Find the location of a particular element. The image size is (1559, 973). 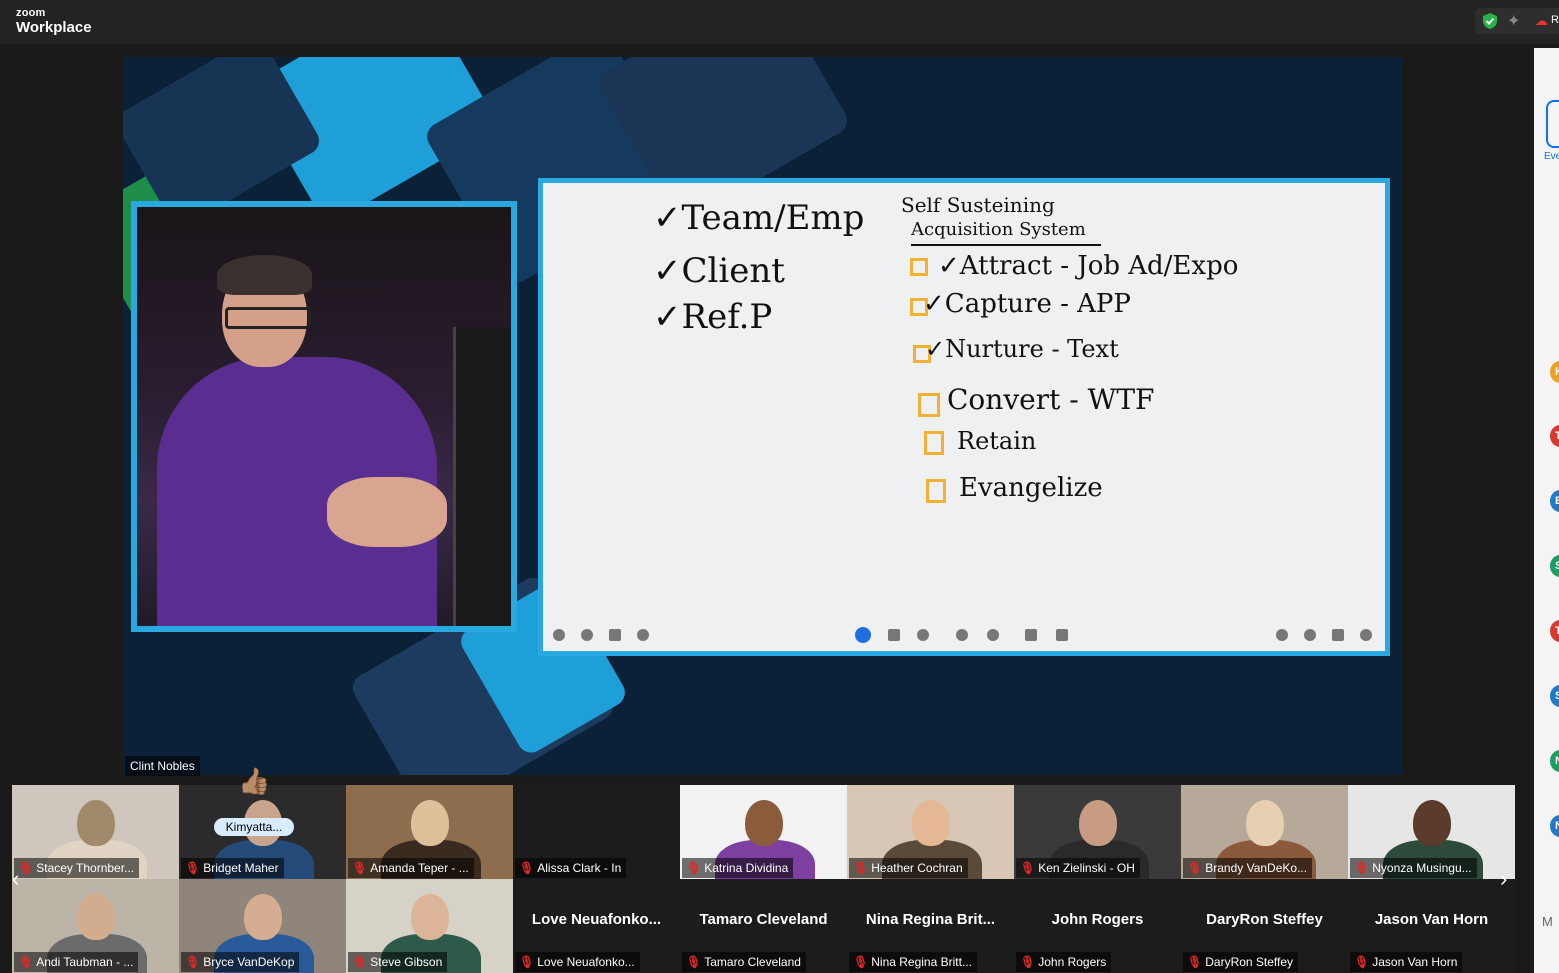

side-panel: Eve K T B S T S N N M is located at coordinates (1546, 510).